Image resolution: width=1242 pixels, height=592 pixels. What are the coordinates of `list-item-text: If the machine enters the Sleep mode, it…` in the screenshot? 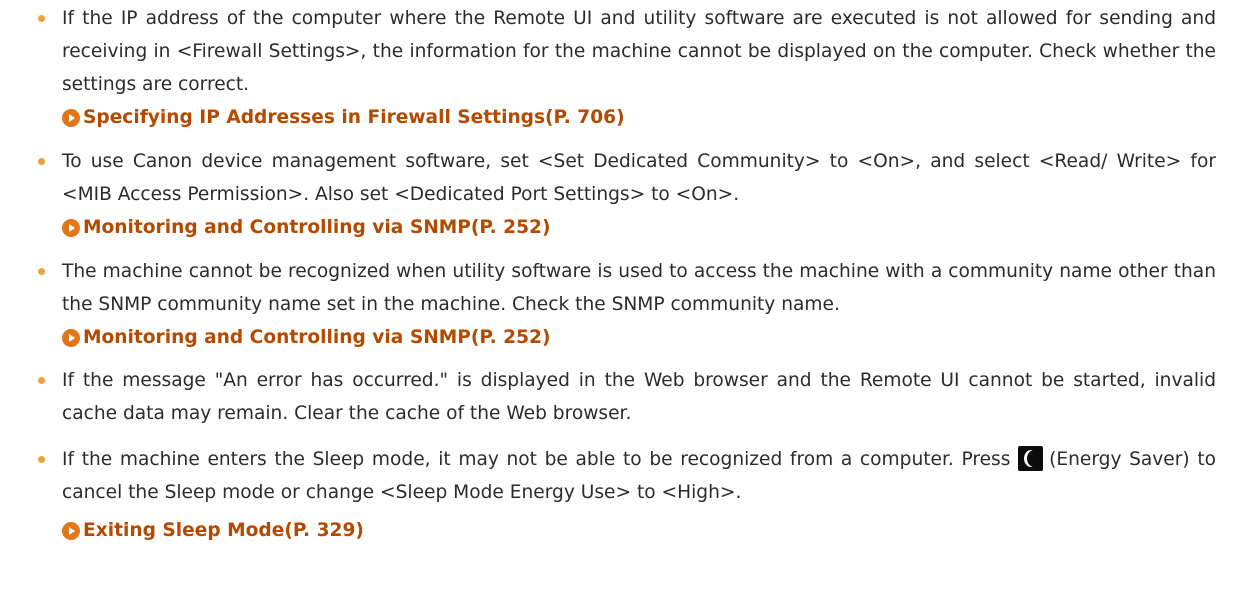 It's located at (639, 476).